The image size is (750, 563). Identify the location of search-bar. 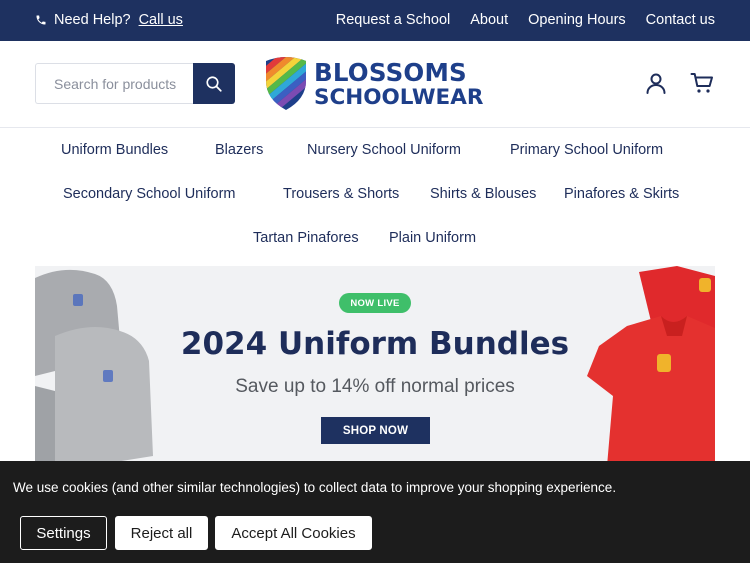
(135, 83).